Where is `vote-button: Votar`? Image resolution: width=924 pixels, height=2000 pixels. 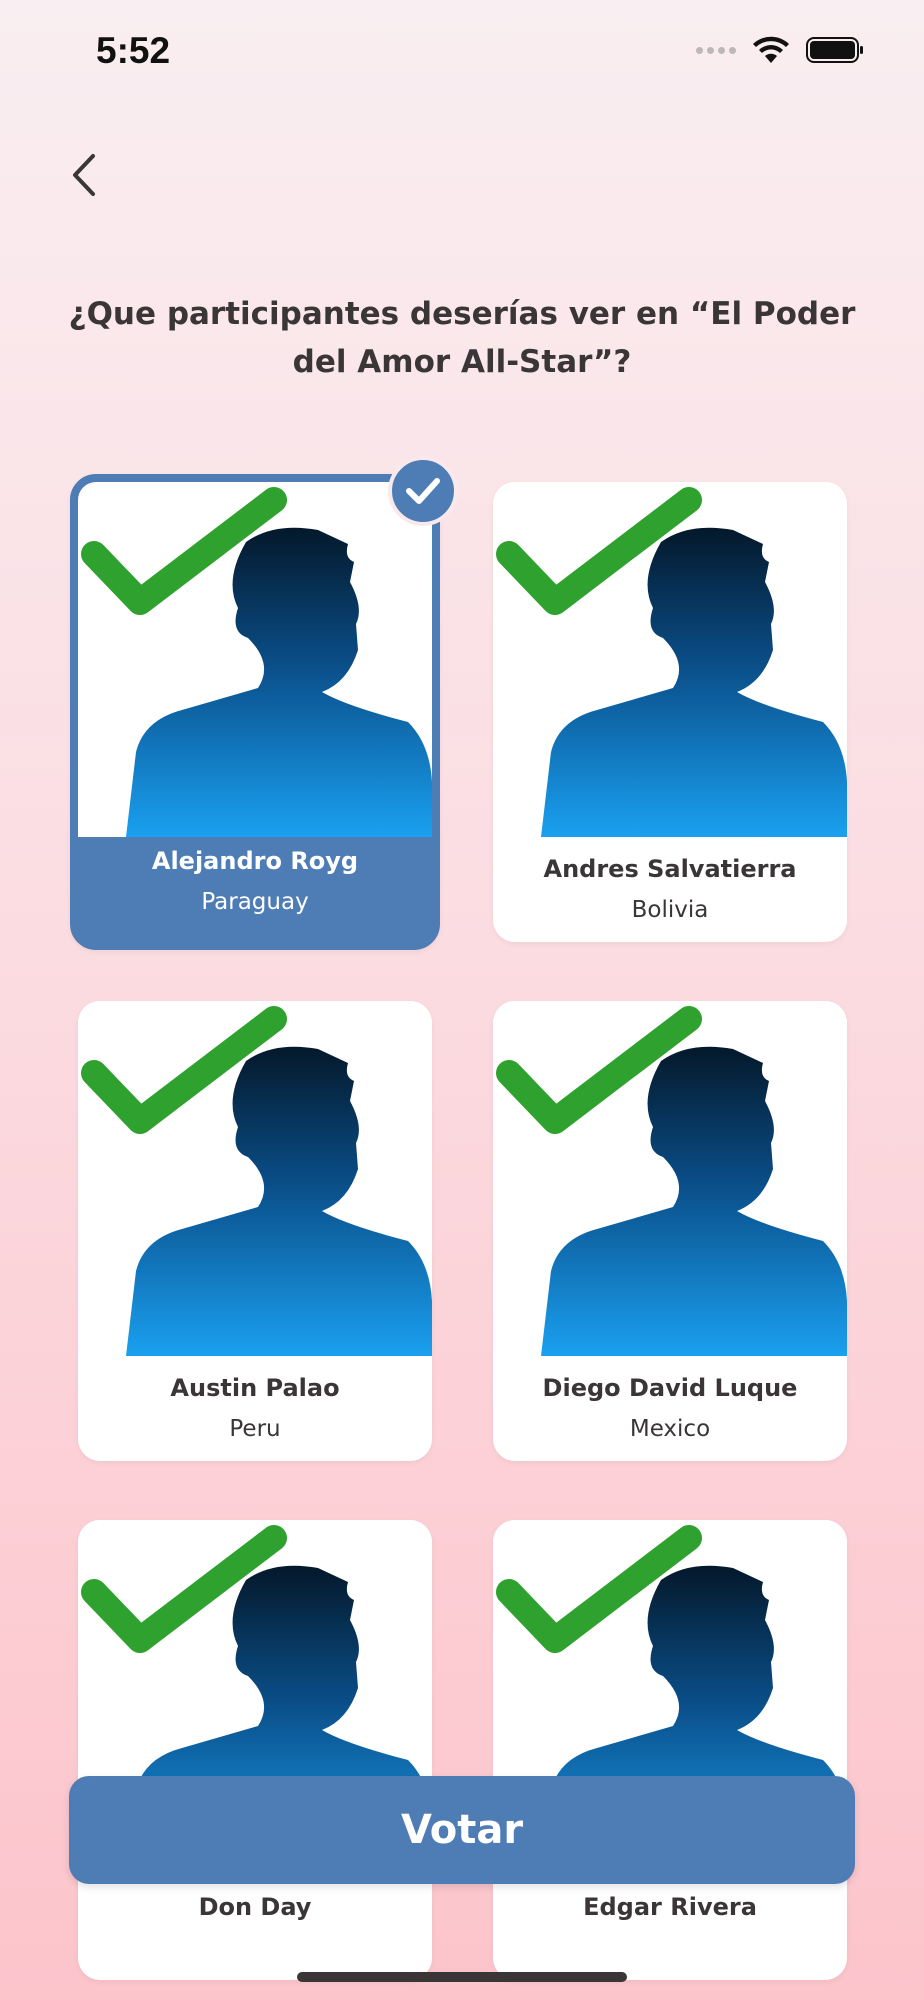 vote-button: Votar is located at coordinates (462, 1830).